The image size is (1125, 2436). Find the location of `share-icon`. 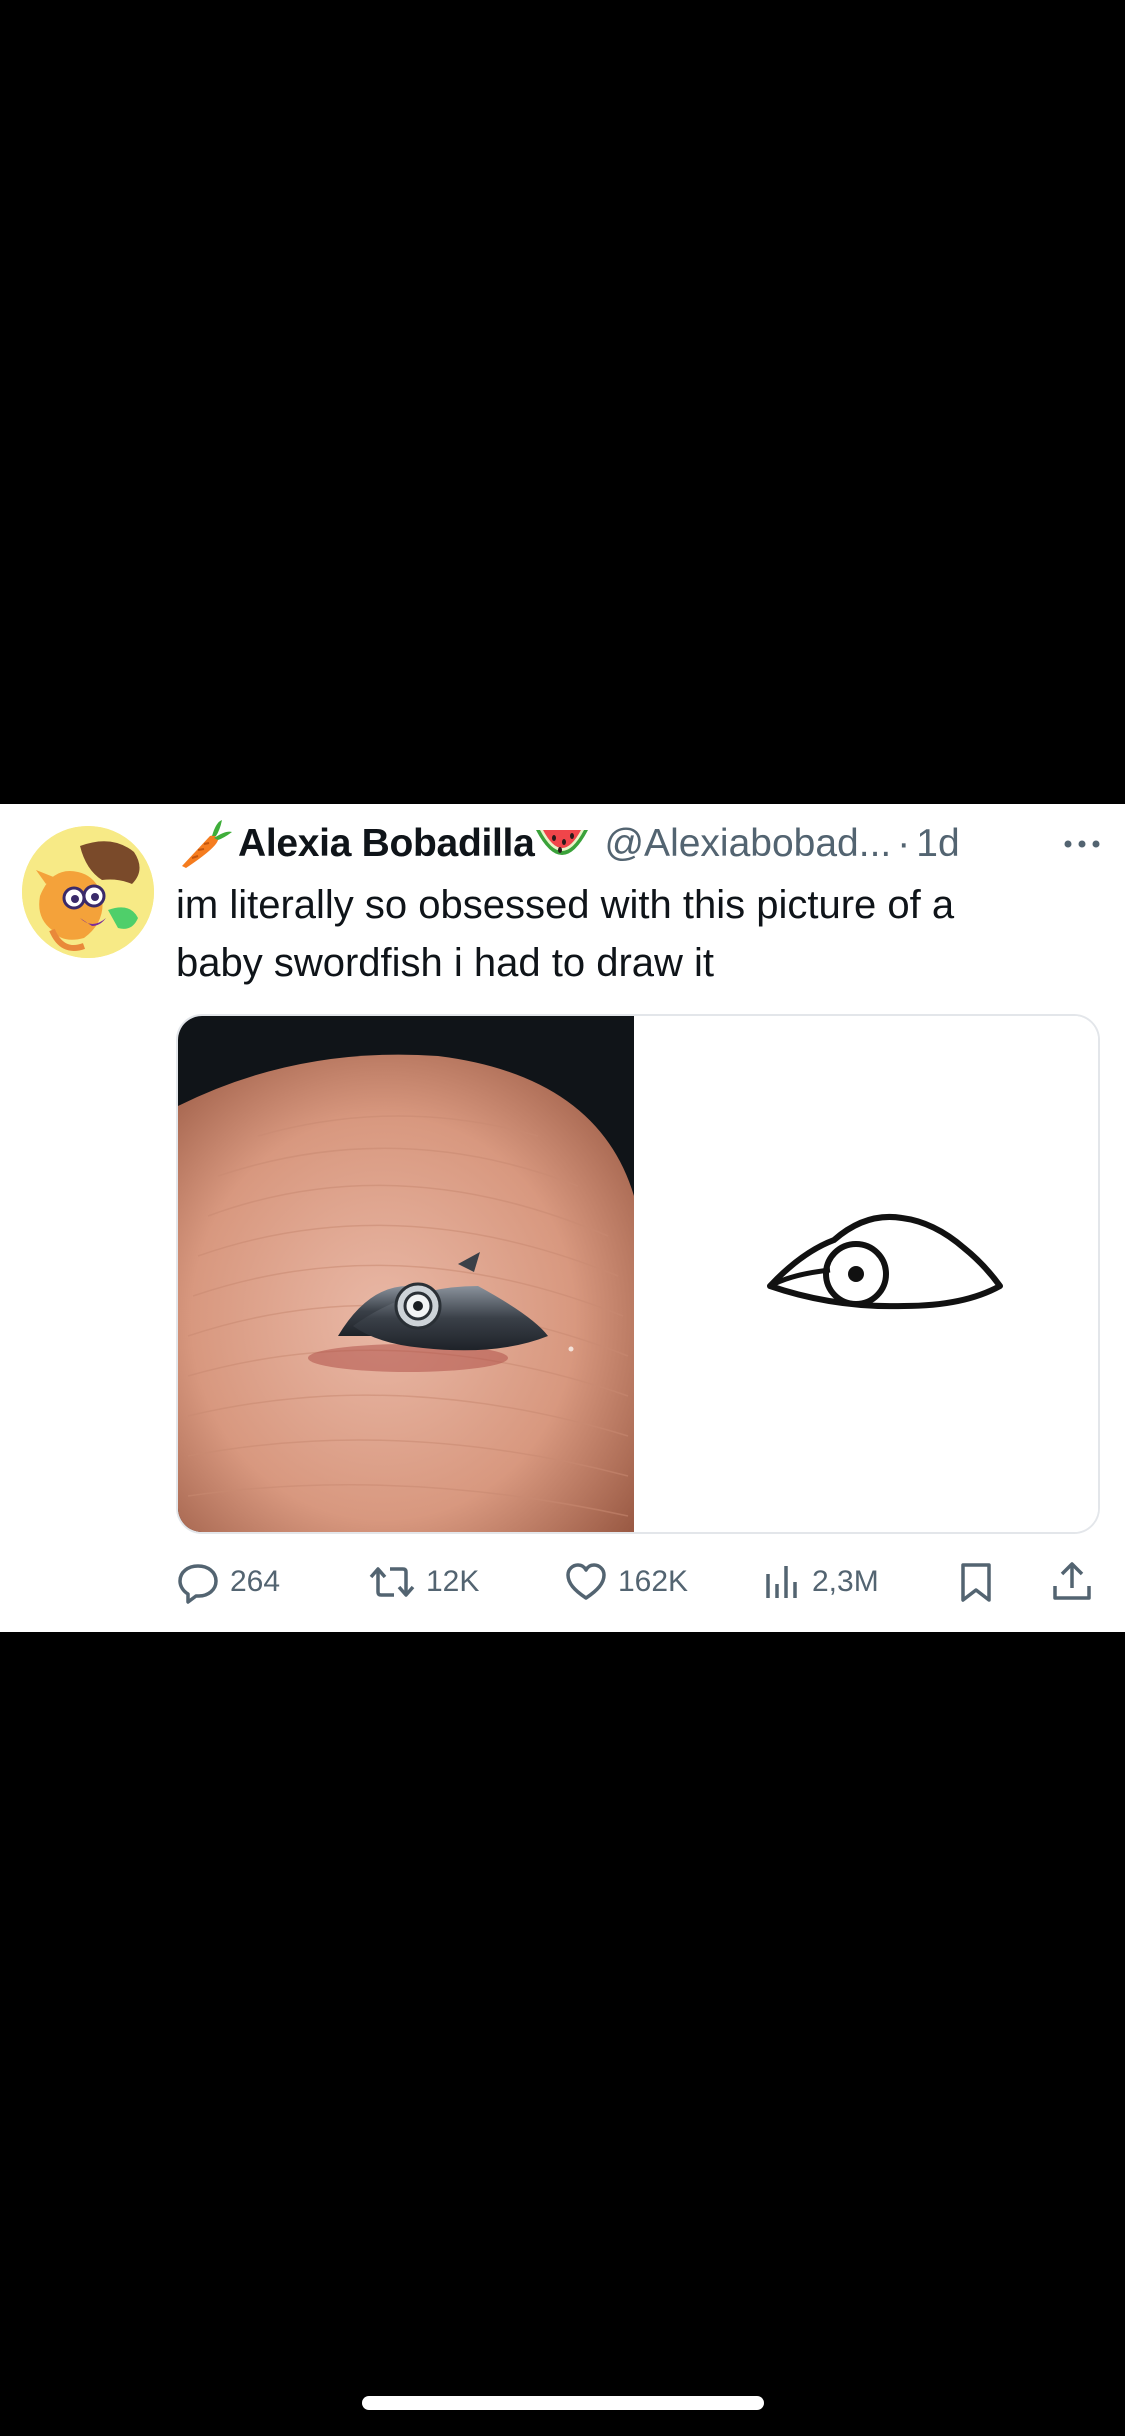

share-icon is located at coordinates (1072, 1582).